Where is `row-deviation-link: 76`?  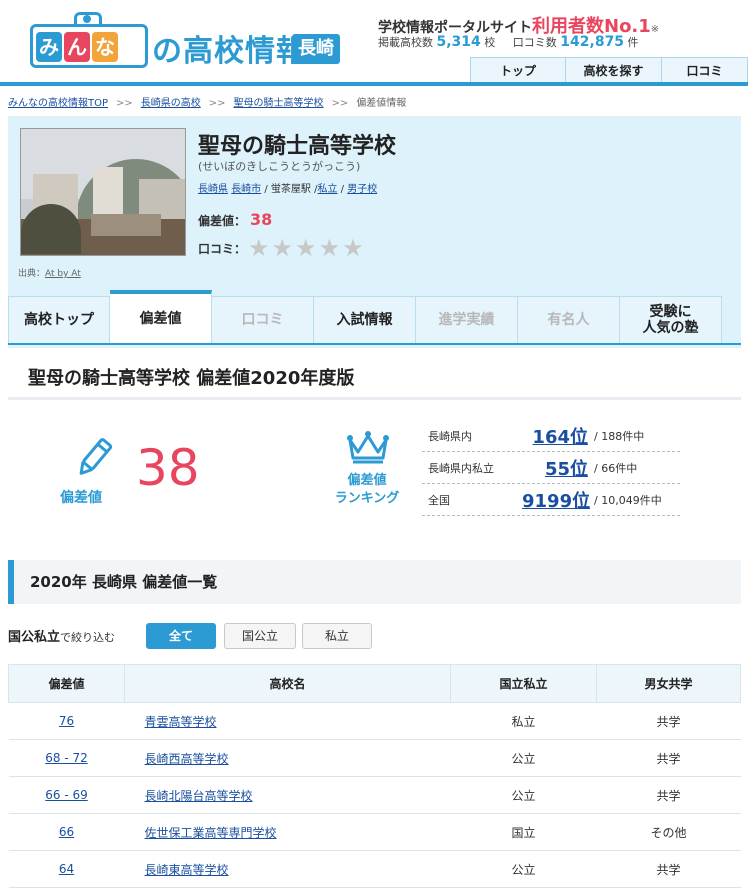
row-deviation-link: 76 is located at coordinates (66, 721).